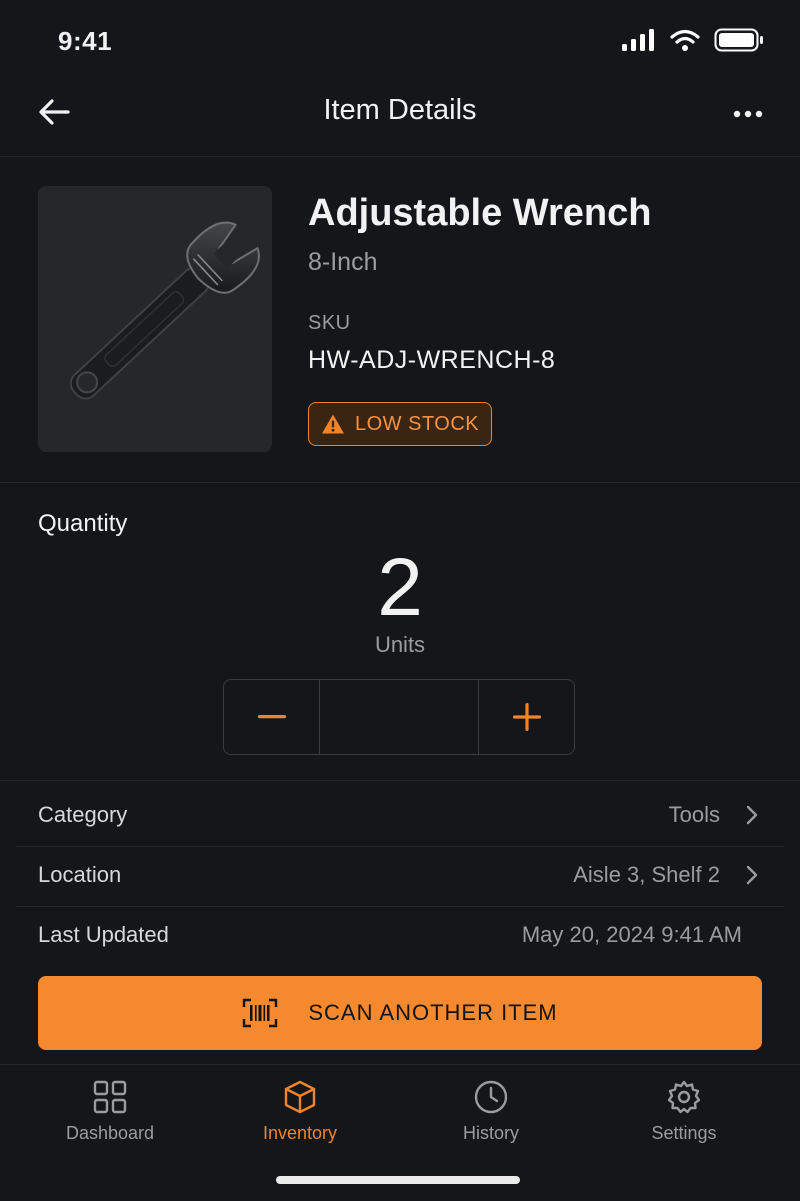 The image size is (800, 1201). Describe the element at coordinates (490, 1133) in the screenshot. I see `tab-history-label: History` at that location.